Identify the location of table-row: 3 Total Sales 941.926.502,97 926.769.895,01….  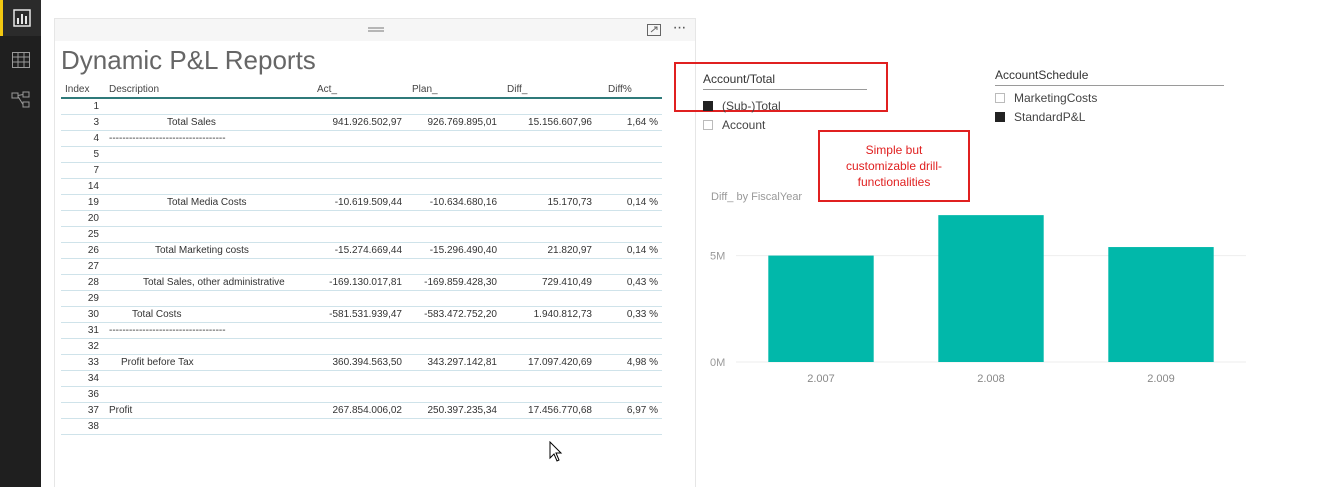
(361, 122).